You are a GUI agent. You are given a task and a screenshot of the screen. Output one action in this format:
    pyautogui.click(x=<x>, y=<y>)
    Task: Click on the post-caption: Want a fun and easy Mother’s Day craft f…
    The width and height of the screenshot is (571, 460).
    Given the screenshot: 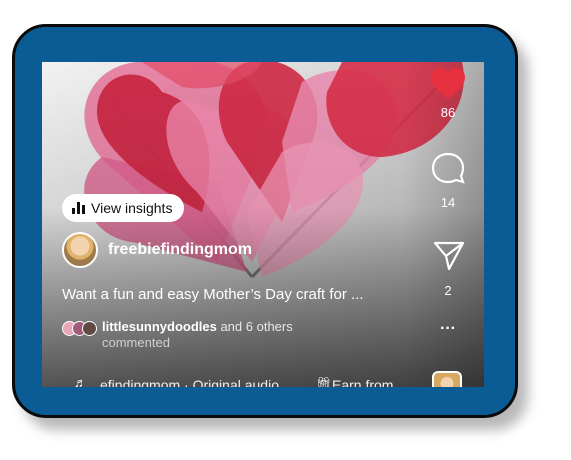 What is the action you would take?
    pyautogui.click(x=213, y=294)
    